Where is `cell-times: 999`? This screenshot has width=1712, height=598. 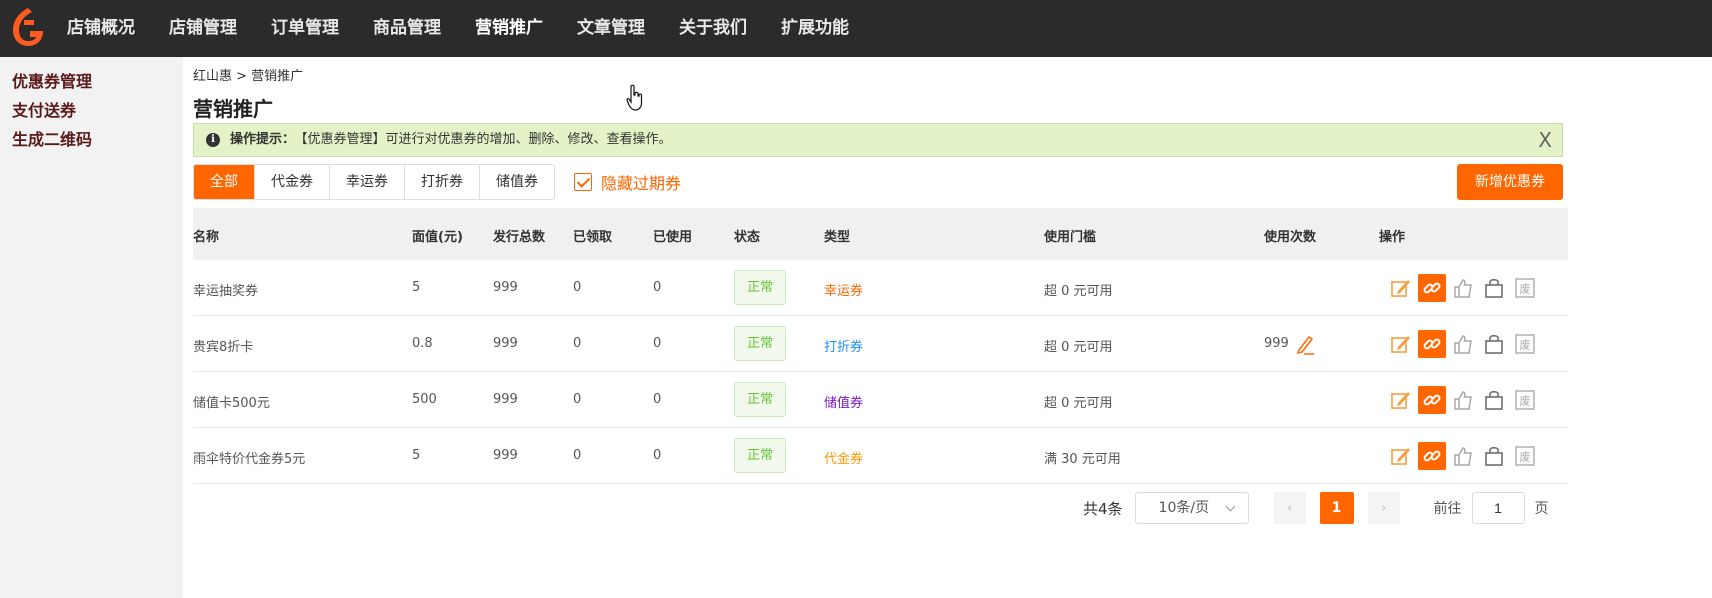
cell-times: 999 is located at coordinates (1276, 343).